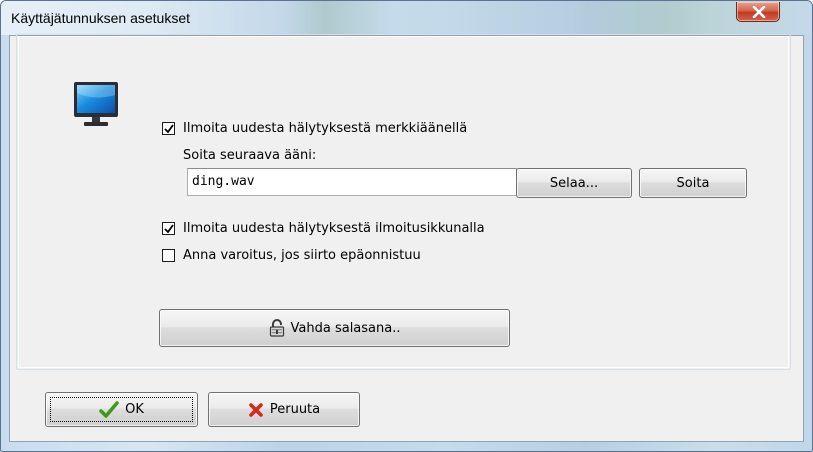 Image resolution: width=813 pixels, height=452 pixels. What do you see at coordinates (134, 409) in the screenshot?
I see `ok-button-label: OK` at bounding box center [134, 409].